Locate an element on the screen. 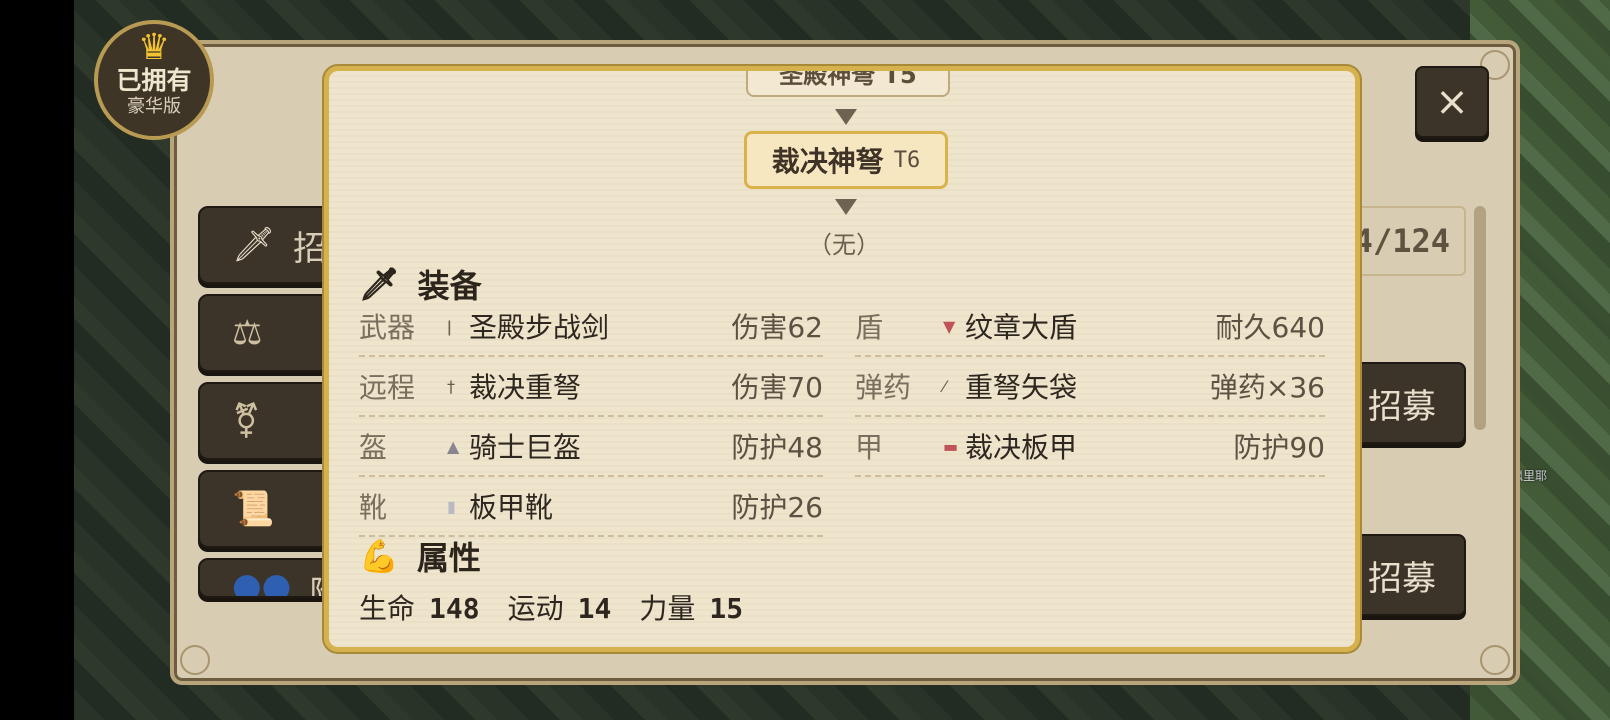  equipment-row-boots: 靴 ▮ 板甲靴 防护26 is located at coordinates (591, 507).